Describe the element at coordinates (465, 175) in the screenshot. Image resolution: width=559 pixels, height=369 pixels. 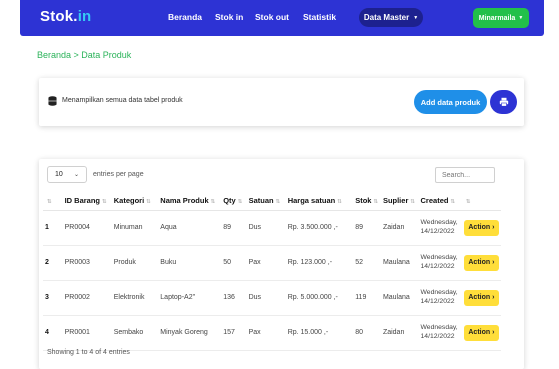
I see `search-input` at that location.